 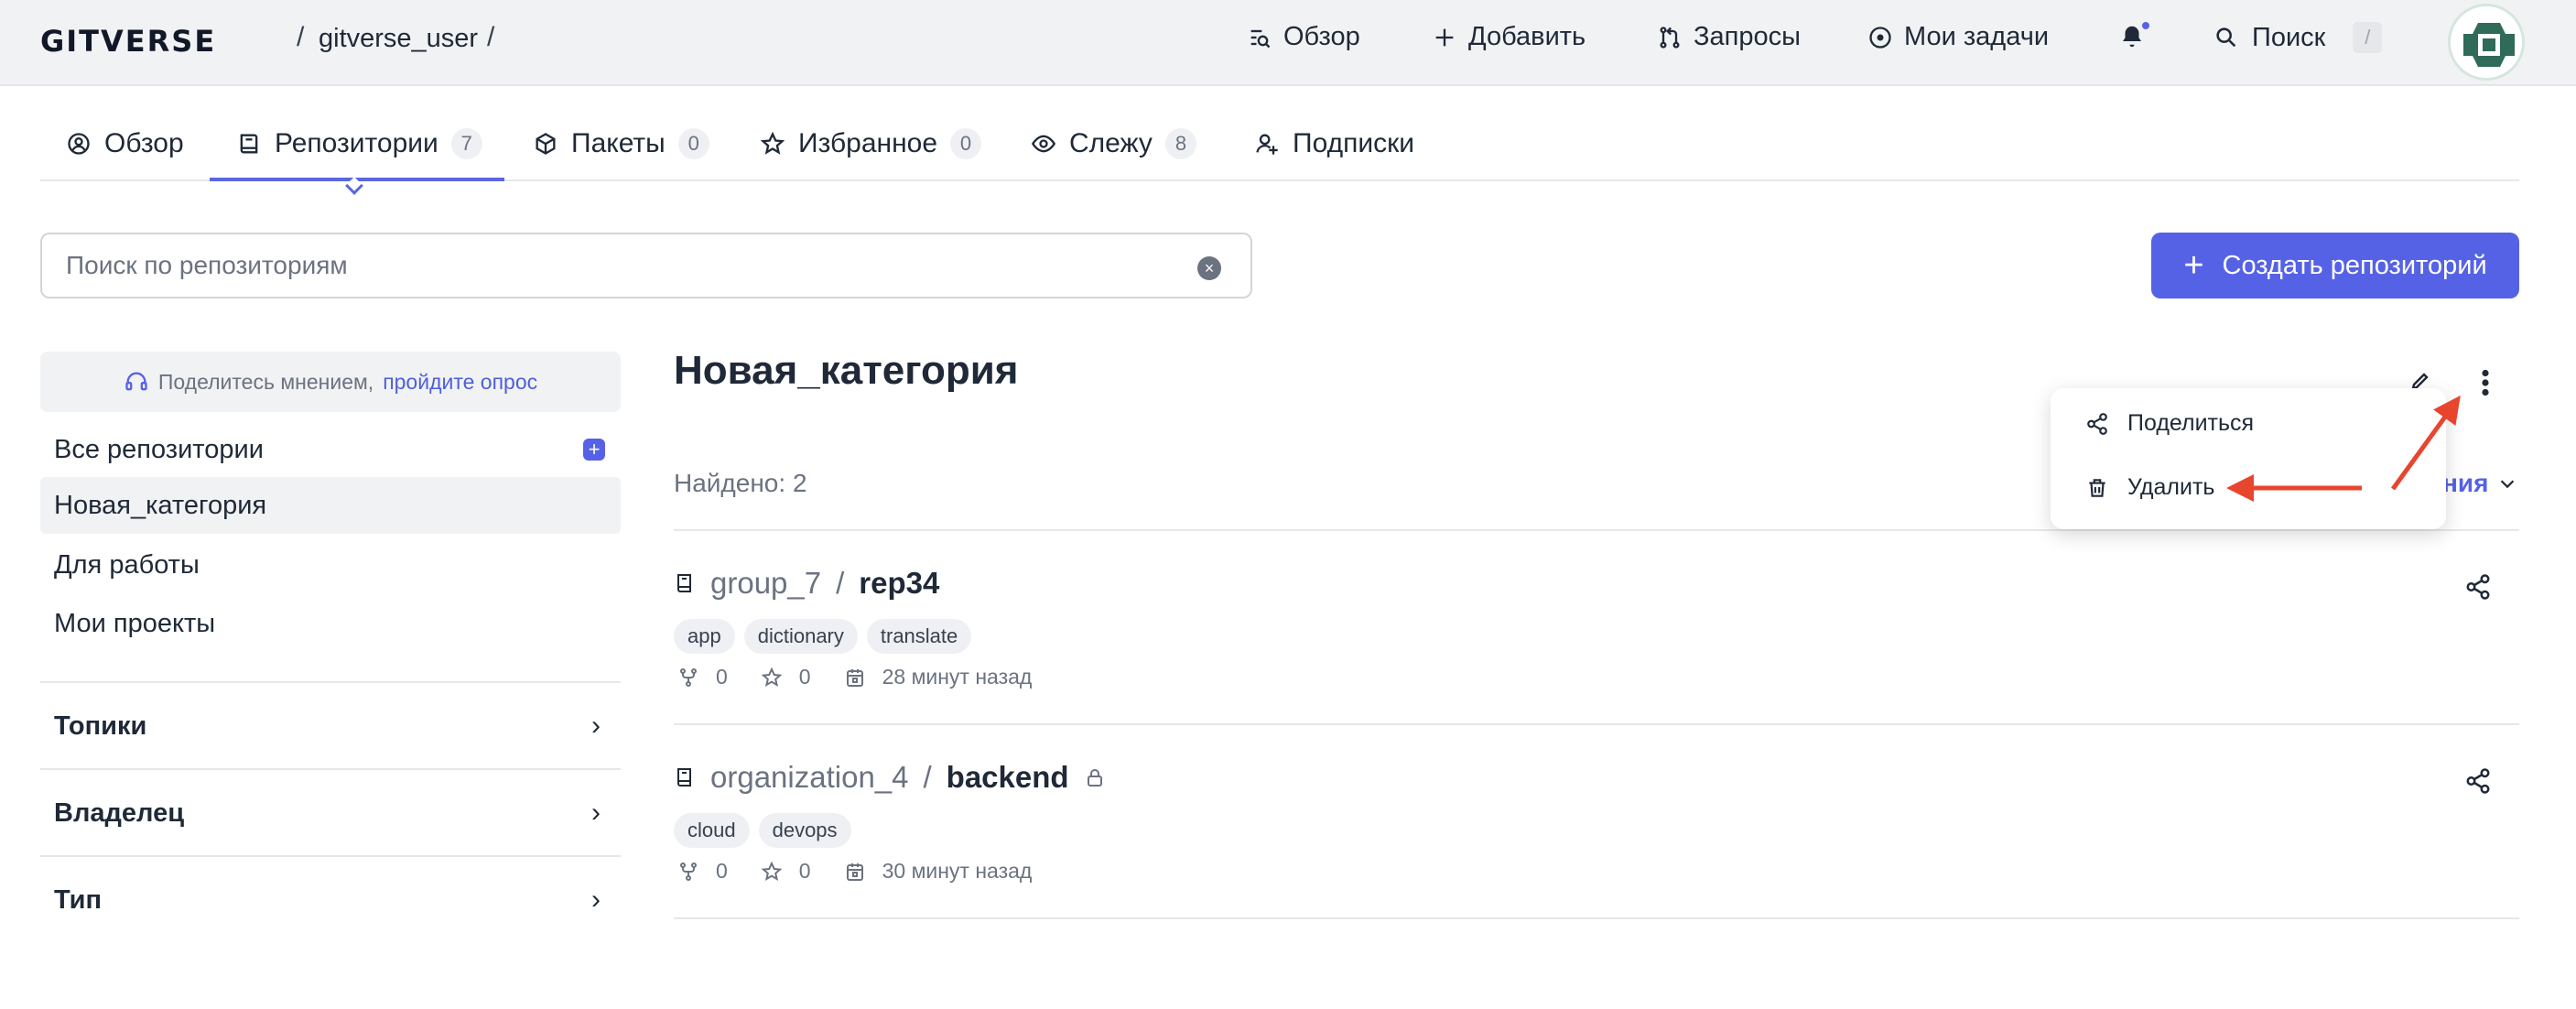 I want to click on repo-meta: 0 0 30 минут назад, so click(x=855, y=871).